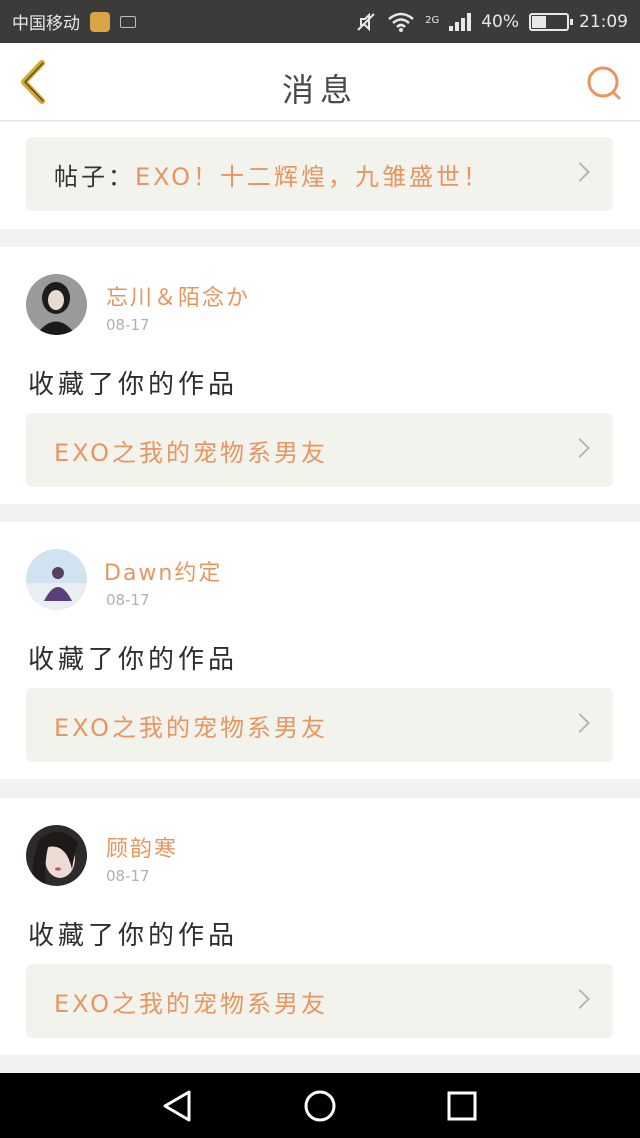 The image size is (640, 1138). I want to click on network-type: 2G, so click(432, 20).